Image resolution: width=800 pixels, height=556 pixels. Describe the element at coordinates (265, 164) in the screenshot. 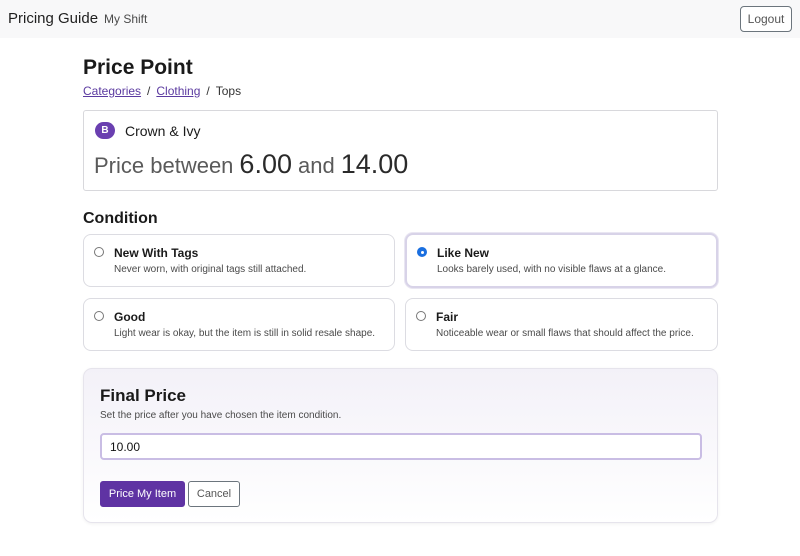

I see `price-range-min: 6.00` at that location.